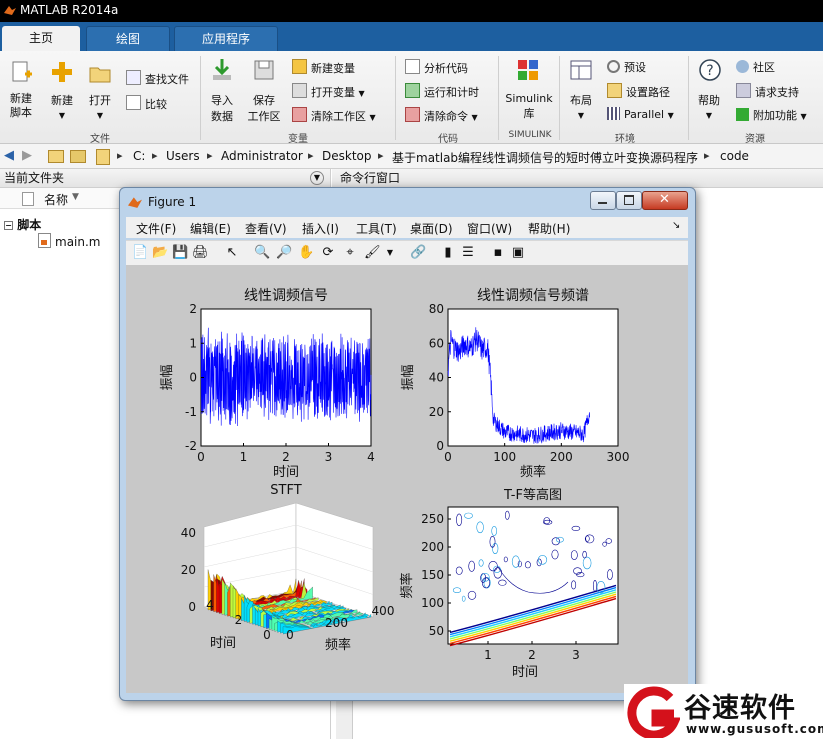  I want to click on help-button: 帮助 ▼, so click(709, 106).